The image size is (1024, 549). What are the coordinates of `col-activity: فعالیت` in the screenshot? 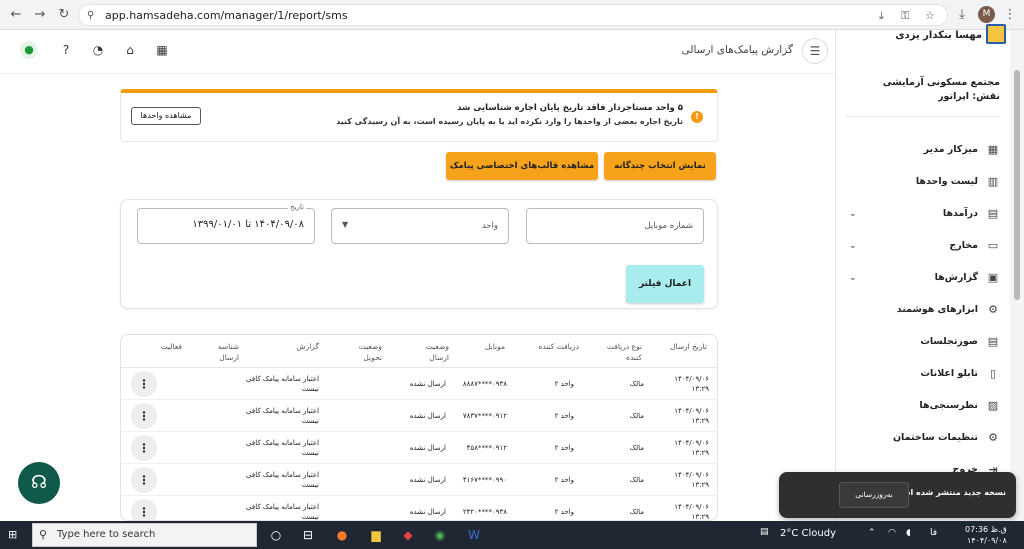 It's located at (162, 346).